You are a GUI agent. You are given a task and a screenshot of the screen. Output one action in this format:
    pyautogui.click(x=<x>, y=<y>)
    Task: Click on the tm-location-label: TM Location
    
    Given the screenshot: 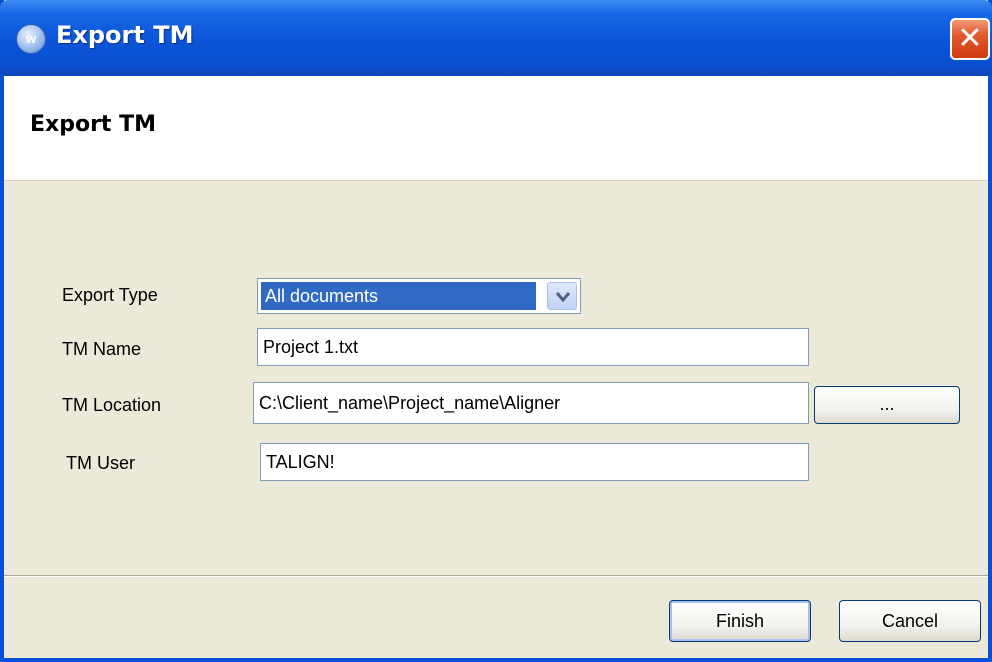 What is the action you would take?
    pyautogui.click(x=112, y=405)
    